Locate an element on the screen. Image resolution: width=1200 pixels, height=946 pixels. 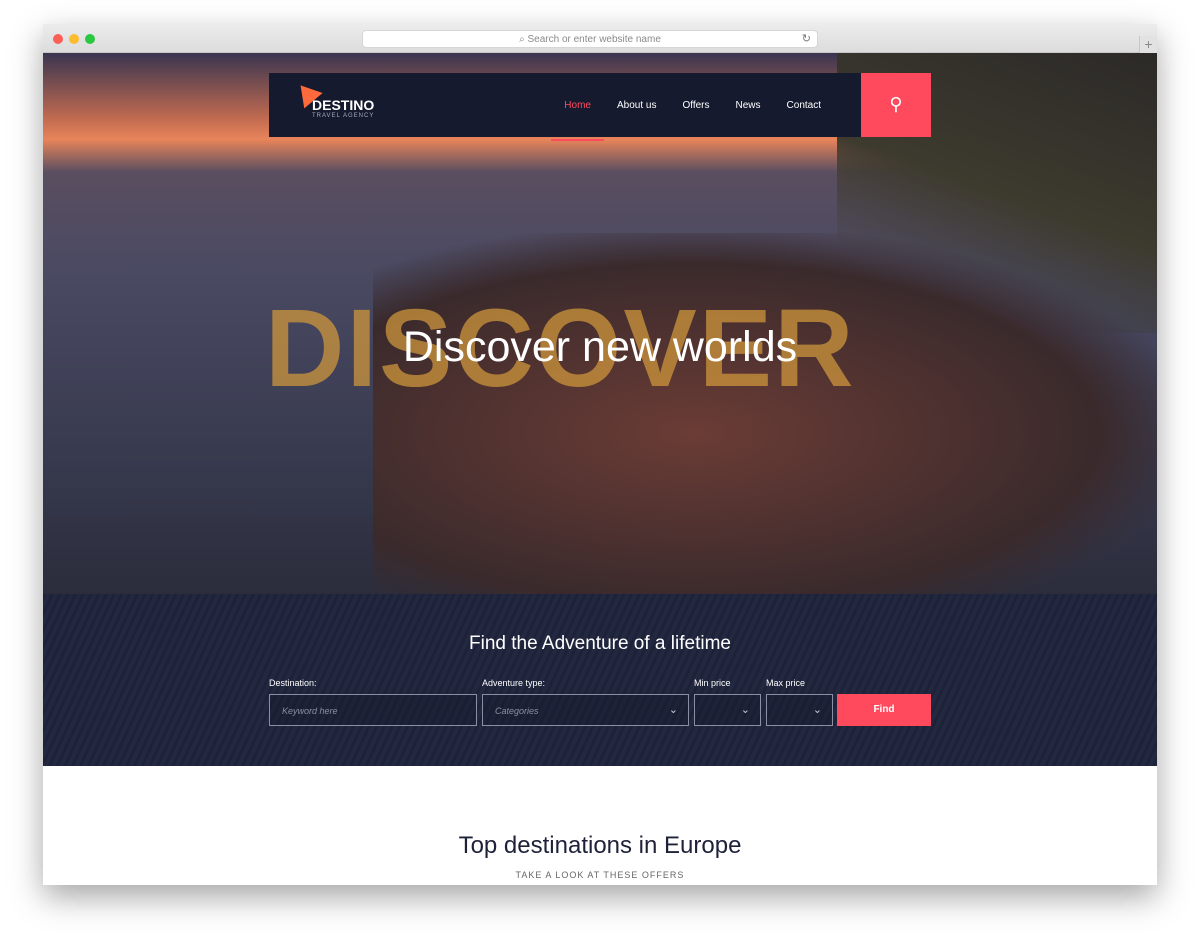
adventure-type-select: Categories ⌄ is located at coordinates (585, 710).